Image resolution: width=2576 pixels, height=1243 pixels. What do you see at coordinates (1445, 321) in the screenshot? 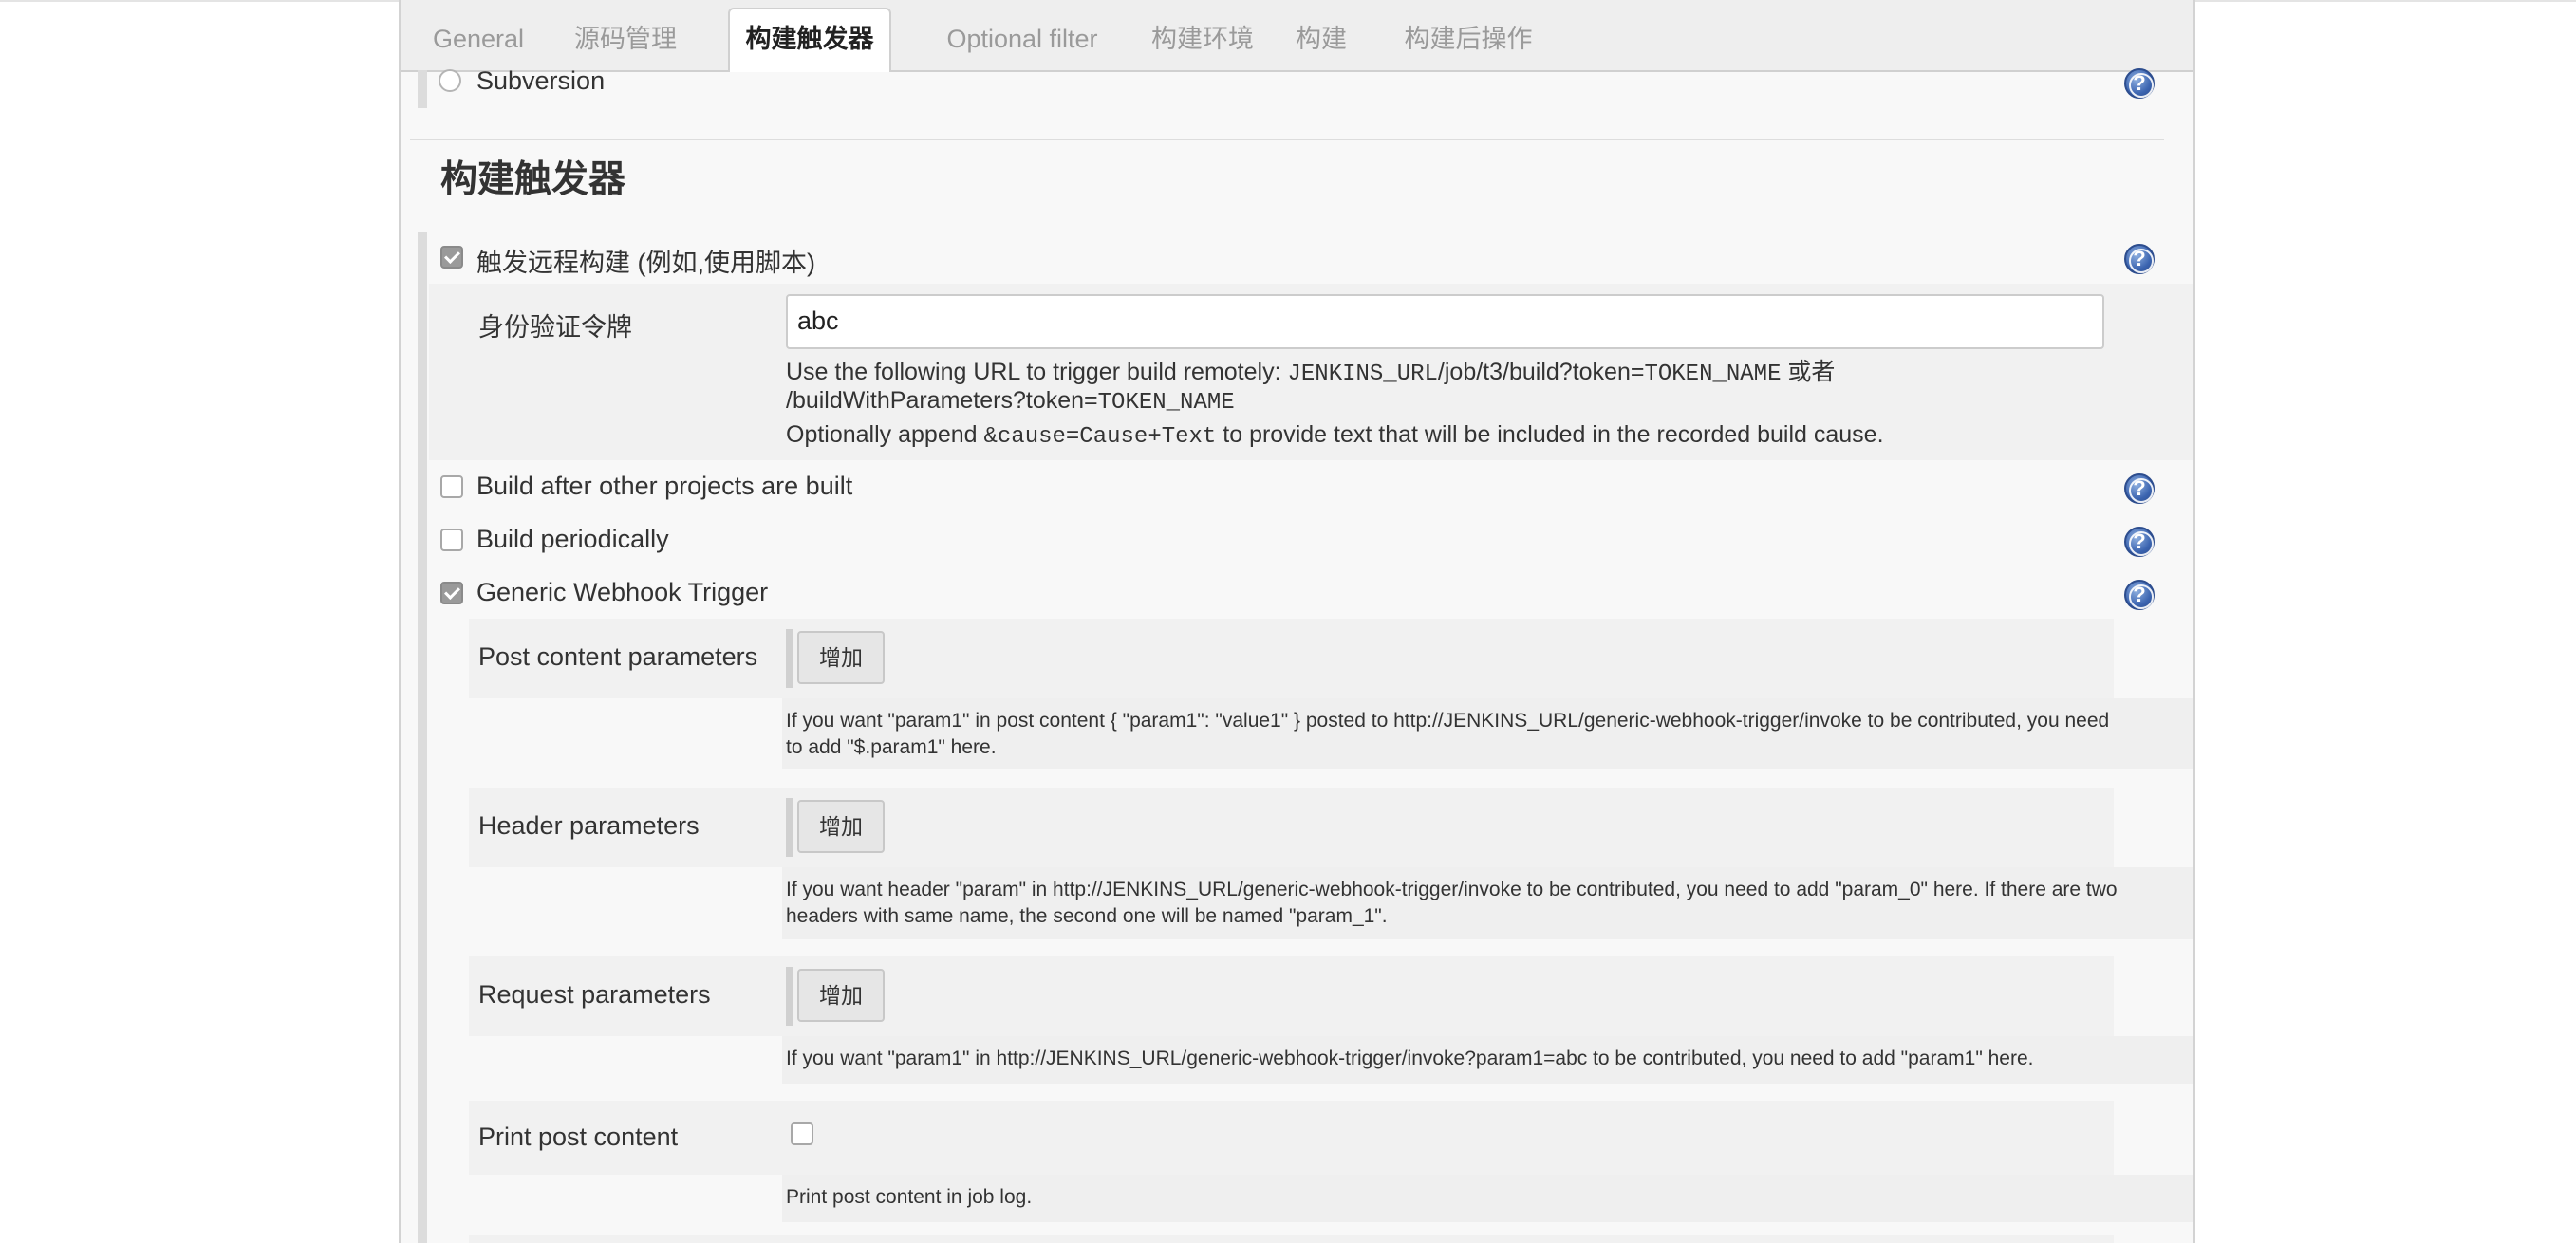
I see `token-input: abc` at bounding box center [1445, 321].